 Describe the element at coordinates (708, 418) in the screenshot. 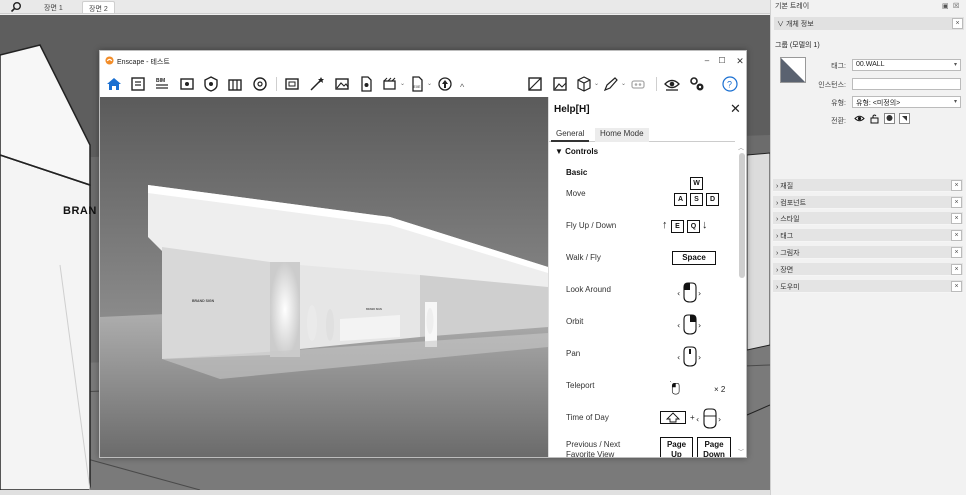

I see `mouse-scroll-icon: ‹ ›` at that location.